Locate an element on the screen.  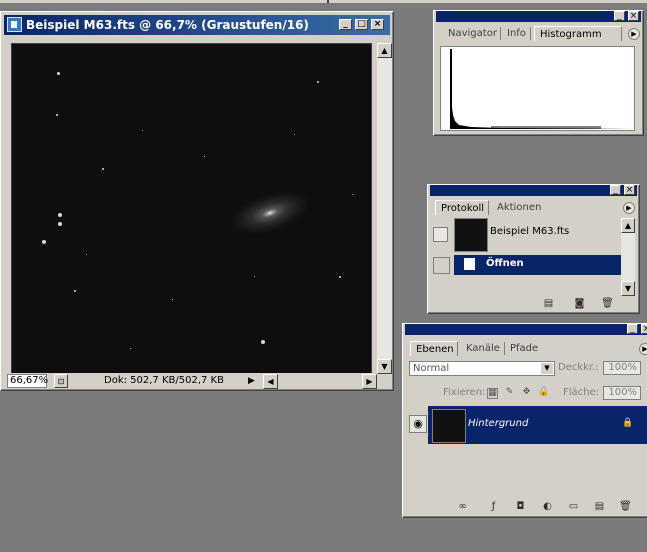
galaxy-m63 is located at coordinates (270, 213).